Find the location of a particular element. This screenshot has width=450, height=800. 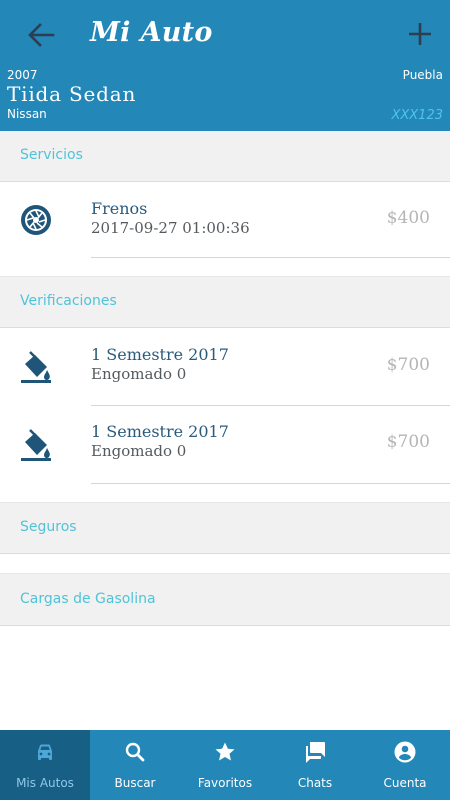

section-title: Servicios is located at coordinates (51, 155).